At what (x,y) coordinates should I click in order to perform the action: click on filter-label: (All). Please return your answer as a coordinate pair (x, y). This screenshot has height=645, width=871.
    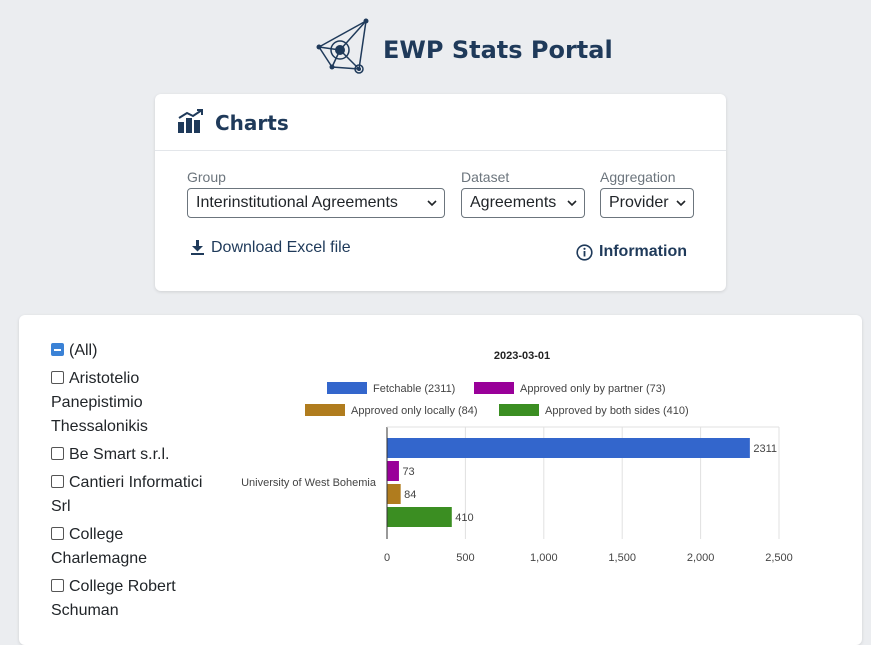
    Looking at the image, I should click on (83, 350).